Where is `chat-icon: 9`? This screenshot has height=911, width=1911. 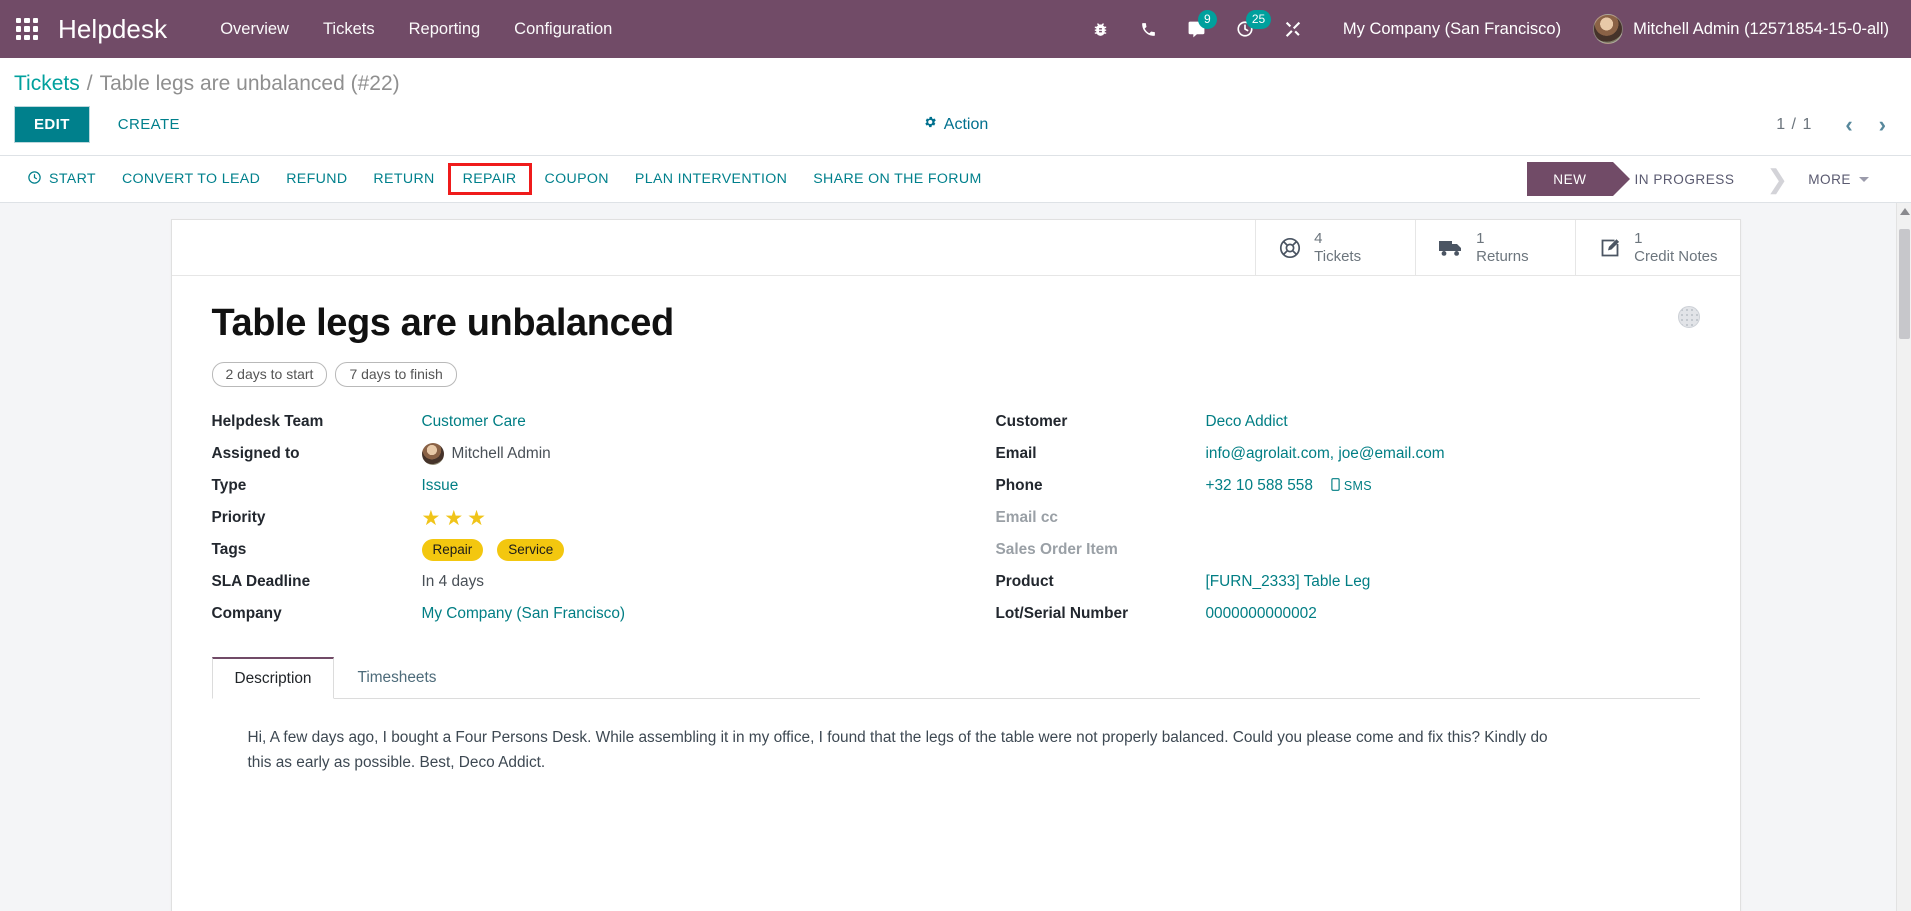 chat-icon: 9 is located at coordinates (1197, 29).